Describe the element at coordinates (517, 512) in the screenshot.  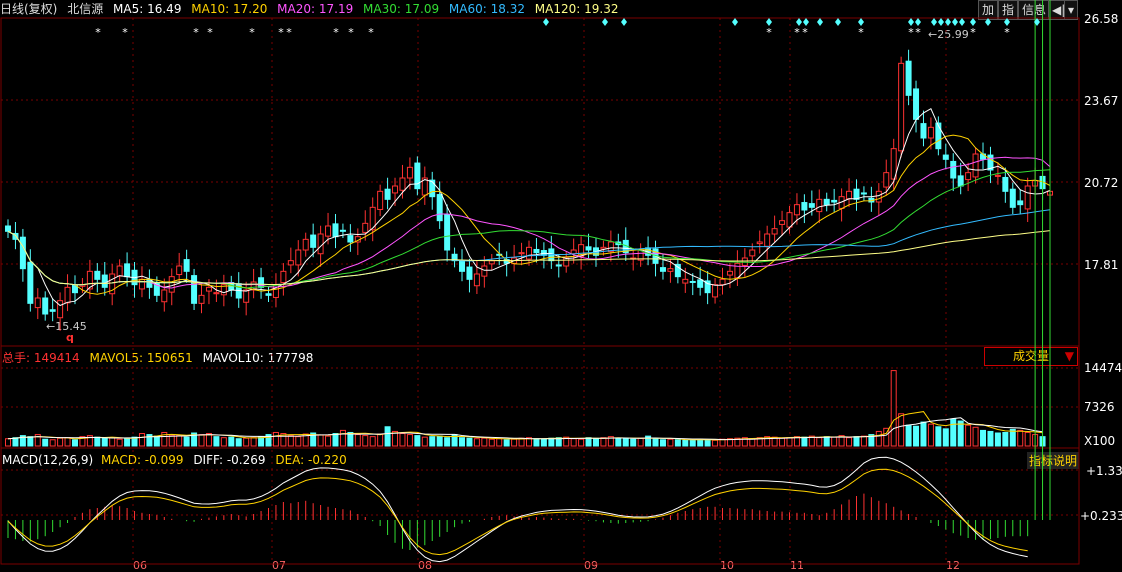
I see `dea-line` at that location.